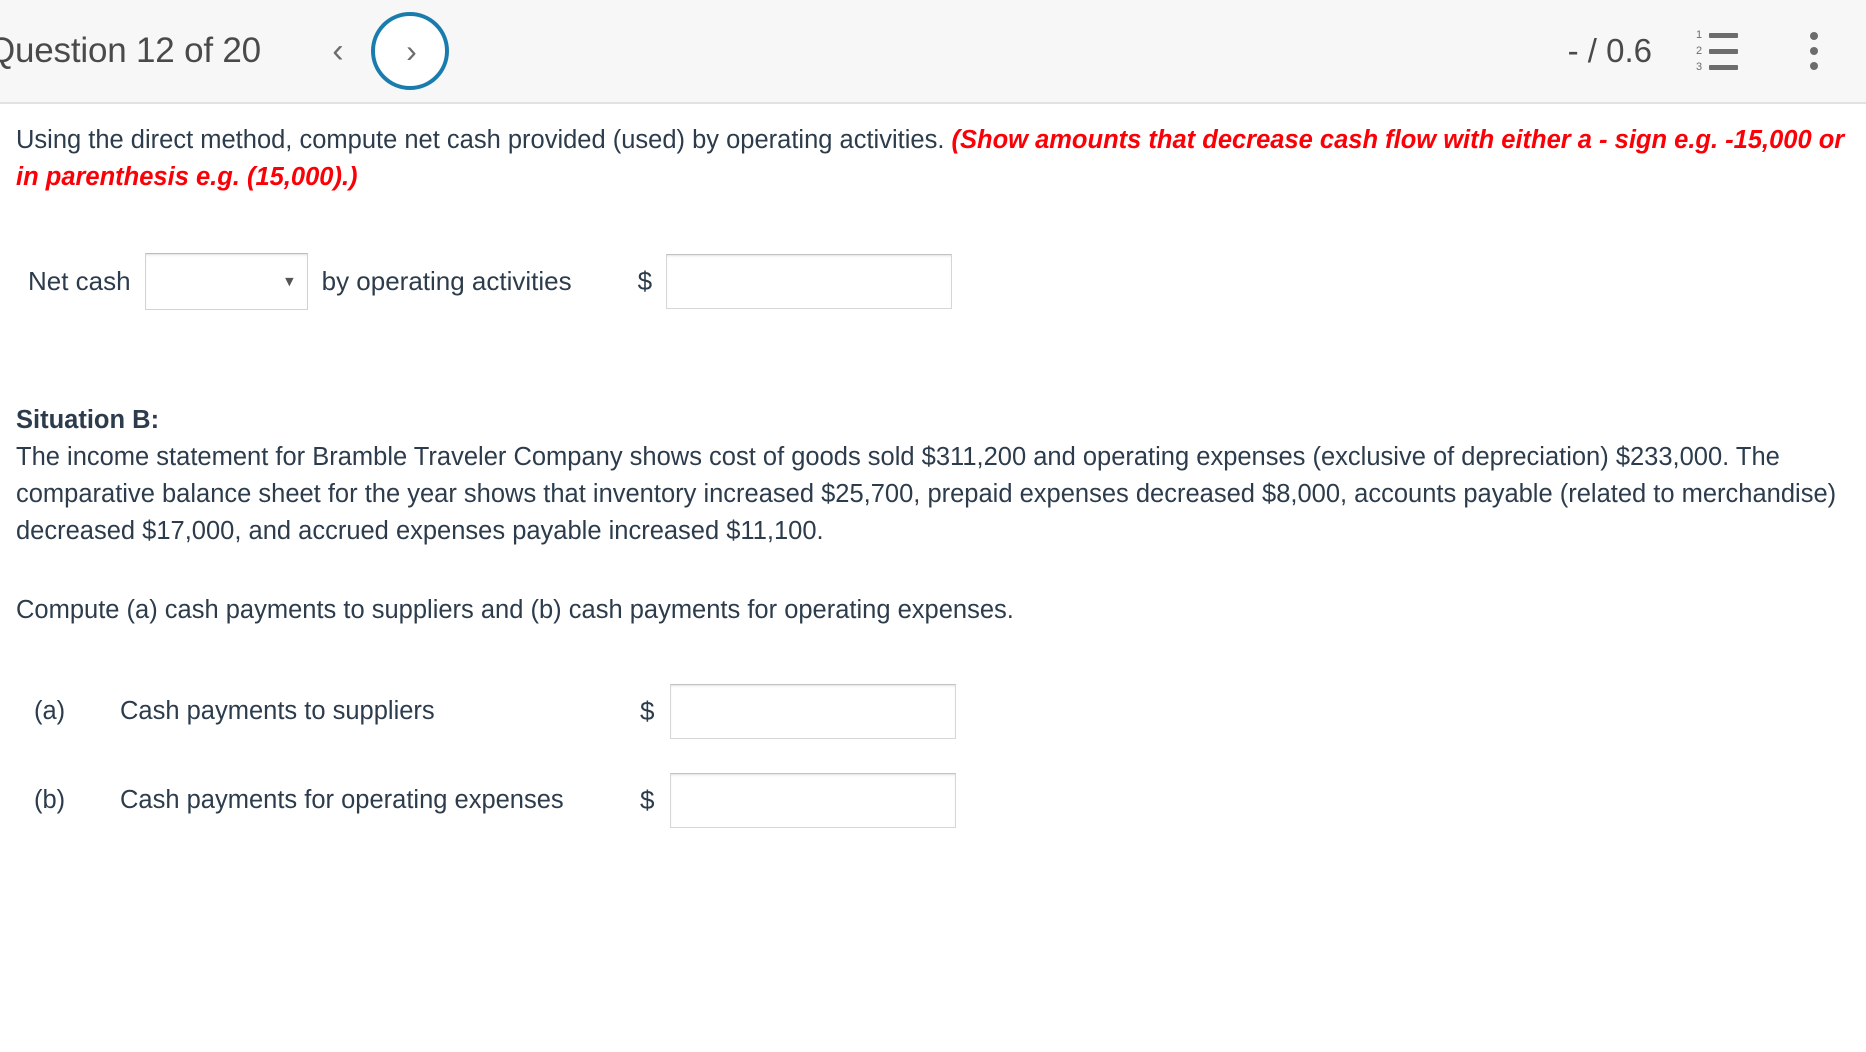 This screenshot has width=1866, height=1052. What do you see at coordinates (1699, 66) in the screenshot?
I see `list-icon-number: 3` at bounding box center [1699, 66].